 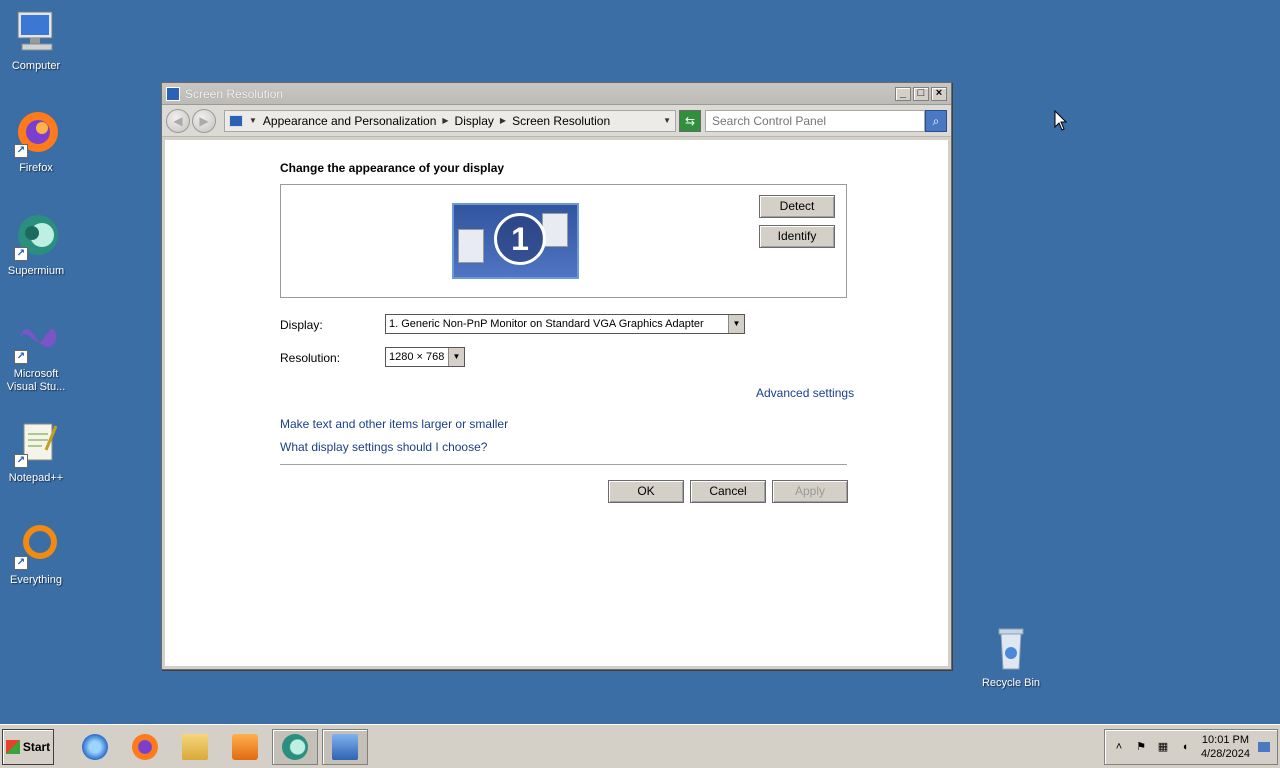 I want to click on monitor-1-preview: 1, so click(x=515, y=241).